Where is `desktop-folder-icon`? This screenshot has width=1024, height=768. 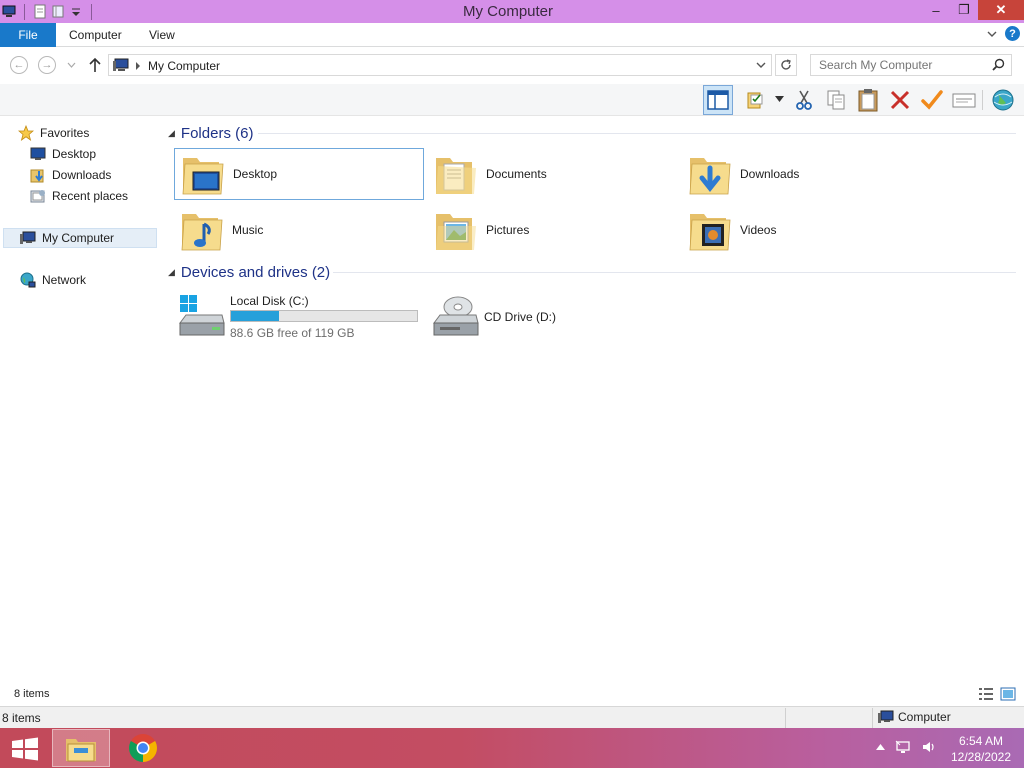
desktop-folder-icon is located at coordinates (203, 176).